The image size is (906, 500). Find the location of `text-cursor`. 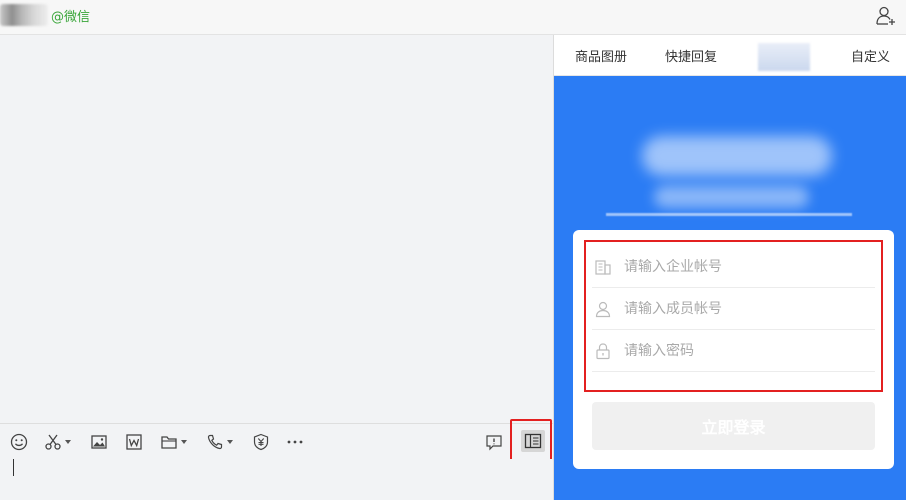

text-cursor is located at coordinates (13, 467).